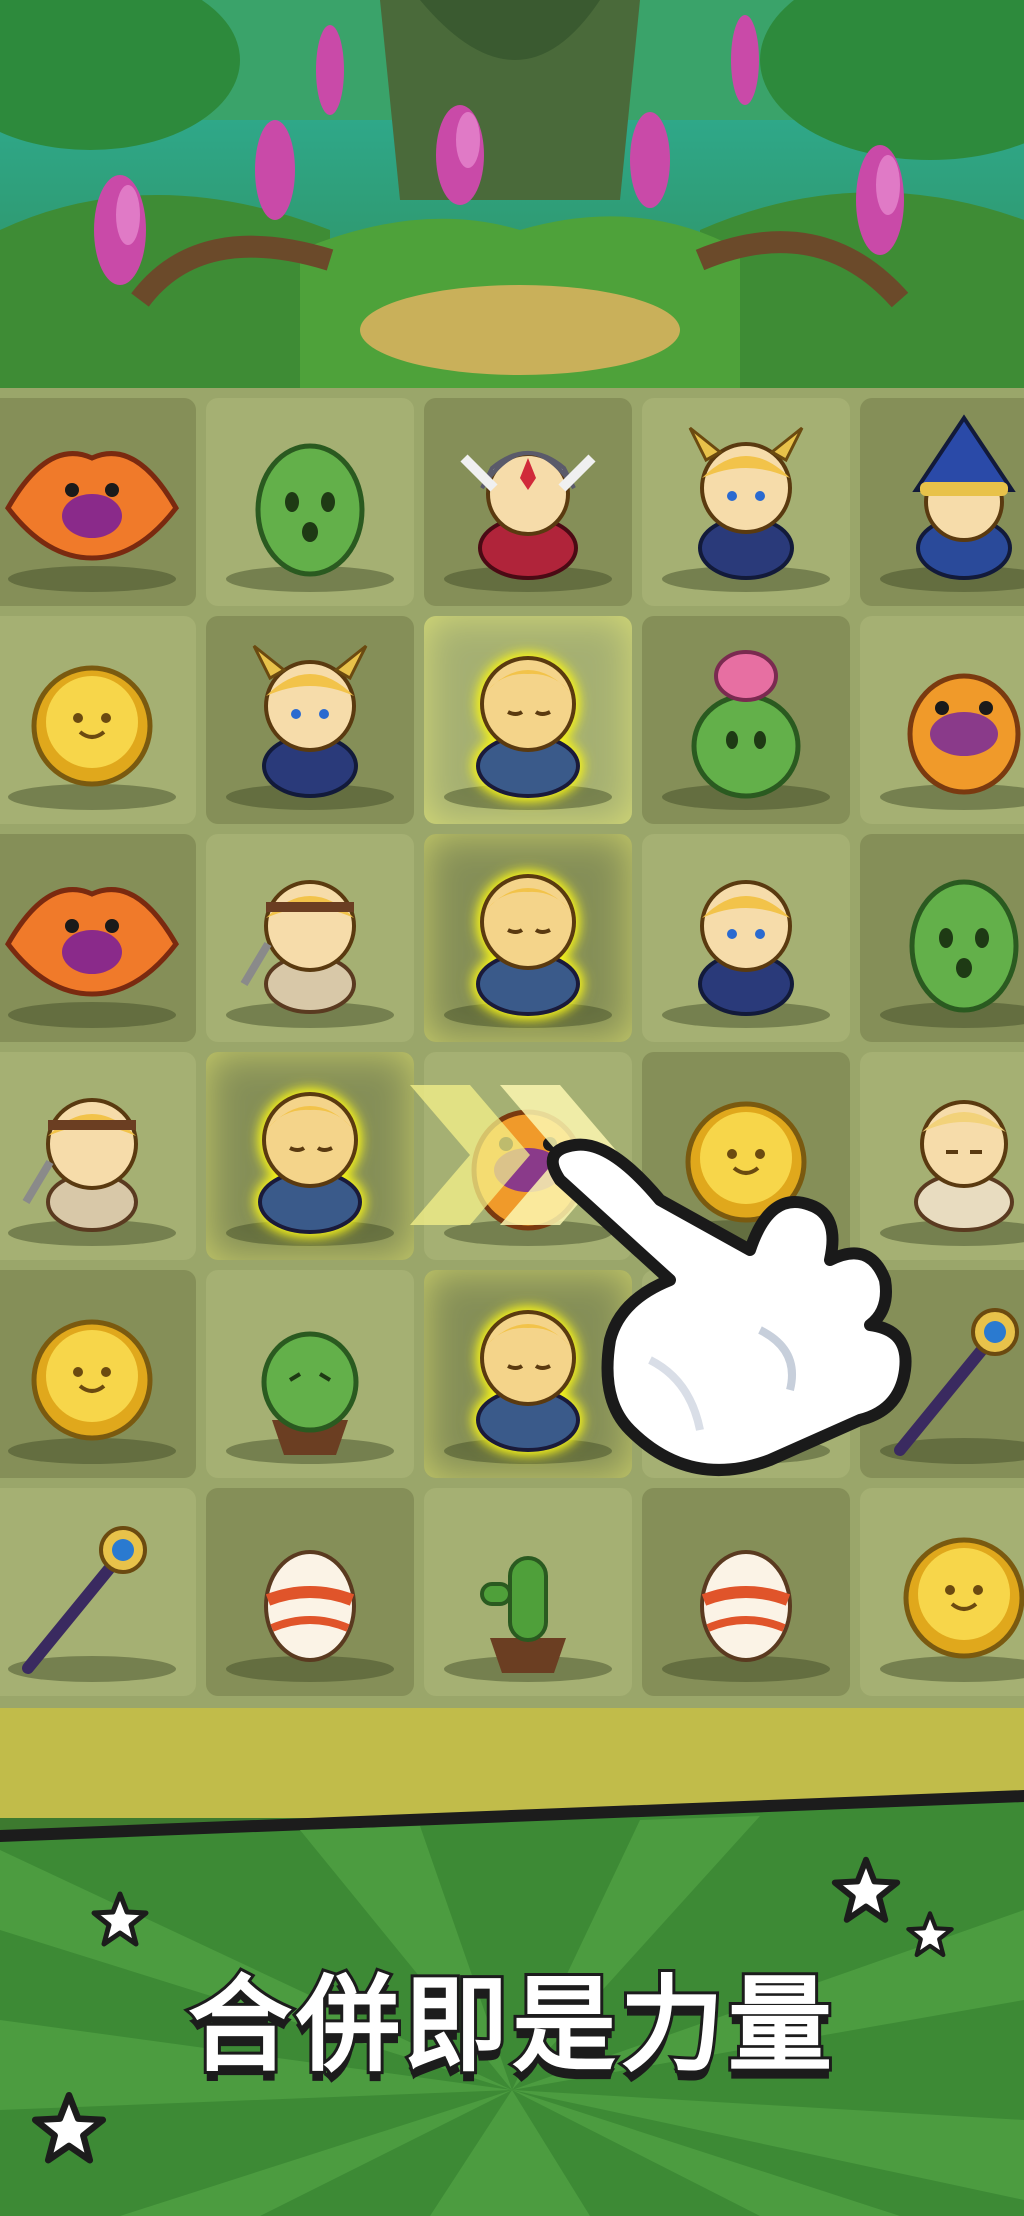 This screenshot has width=1024, height=2216. I want to click on valkyrie-knight-icon, so click(528, 502).